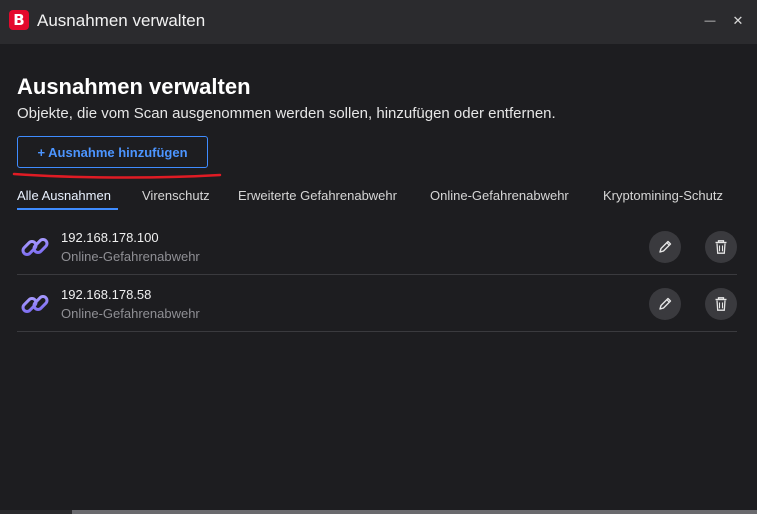 This screenshot has width=757, height=514. What do you see at coordinates (110, 237) in the screenshot?
I see `exception-address: 192.168.178.100` at bounding box center [110, 237].